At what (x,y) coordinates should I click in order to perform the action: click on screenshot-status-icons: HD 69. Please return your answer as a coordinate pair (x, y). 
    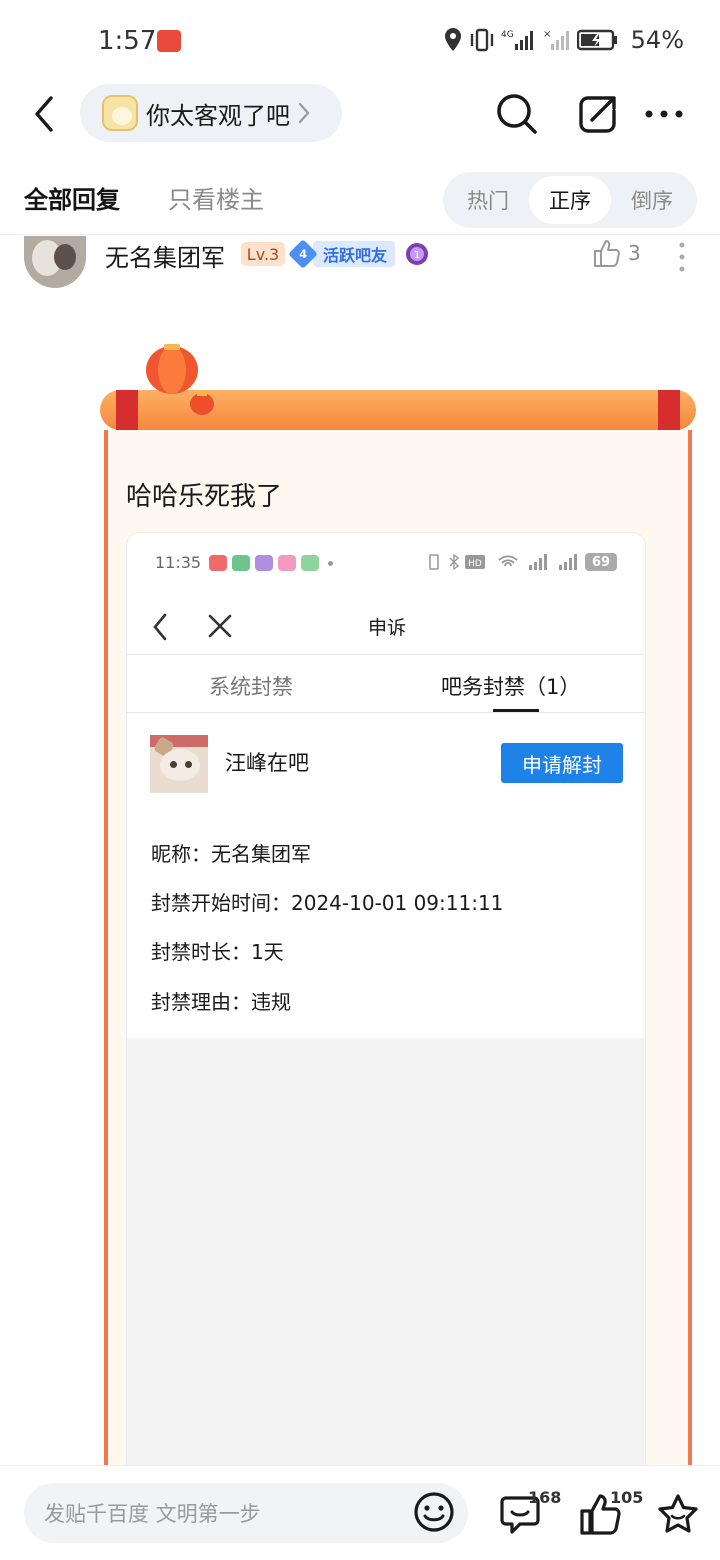
    Looking at the image, I should click on (521, 562).